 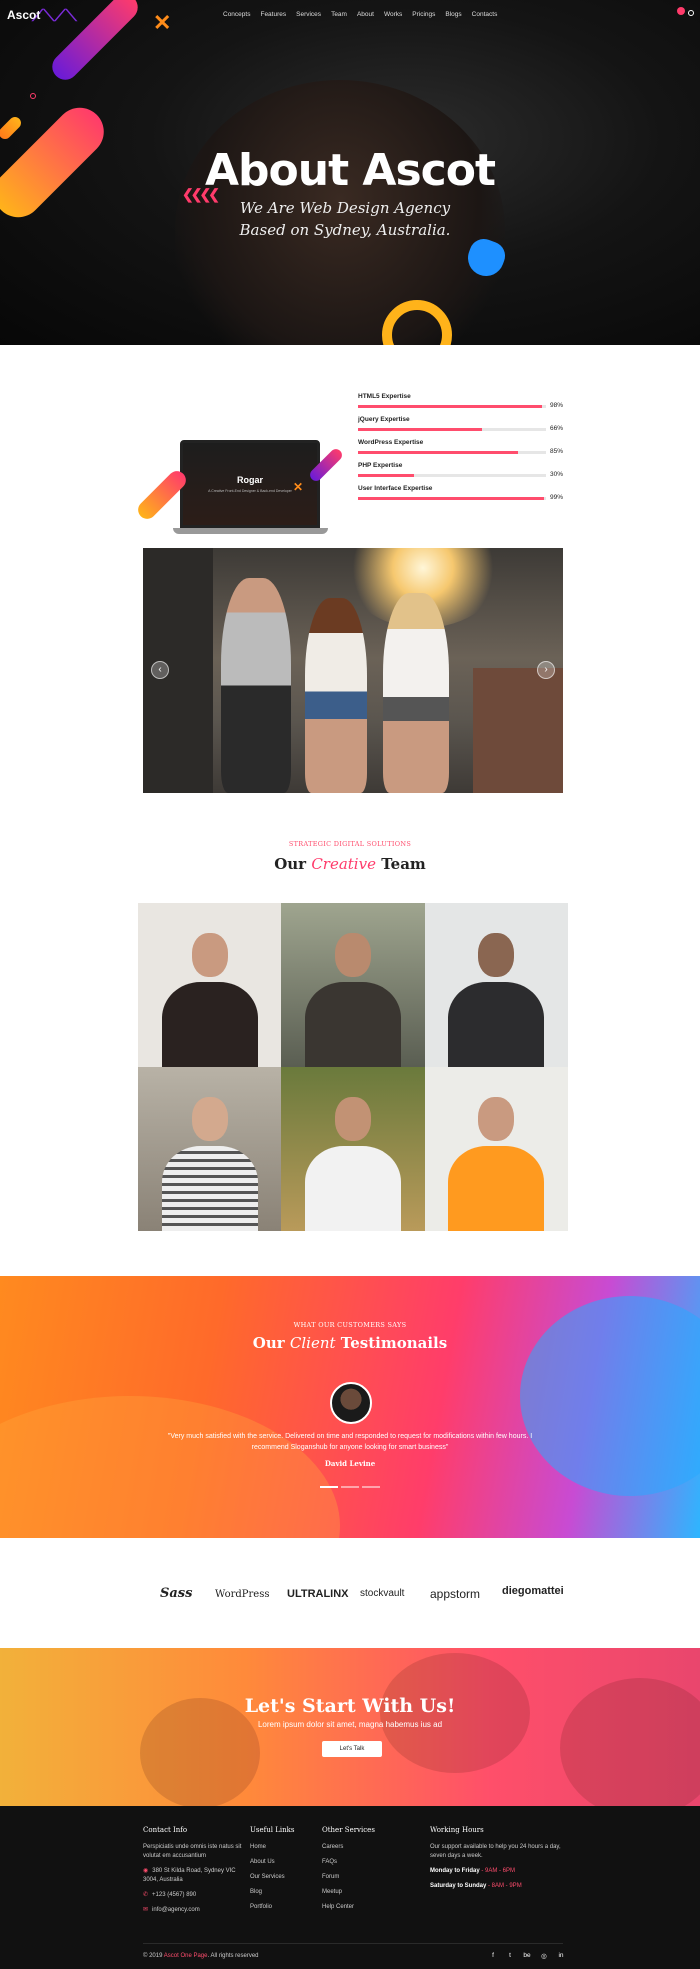 What do you see at coordinates (384, 419) in the screenshot?
I see `skill-label: jQuery Expertise` at bounding box center [384, 419].